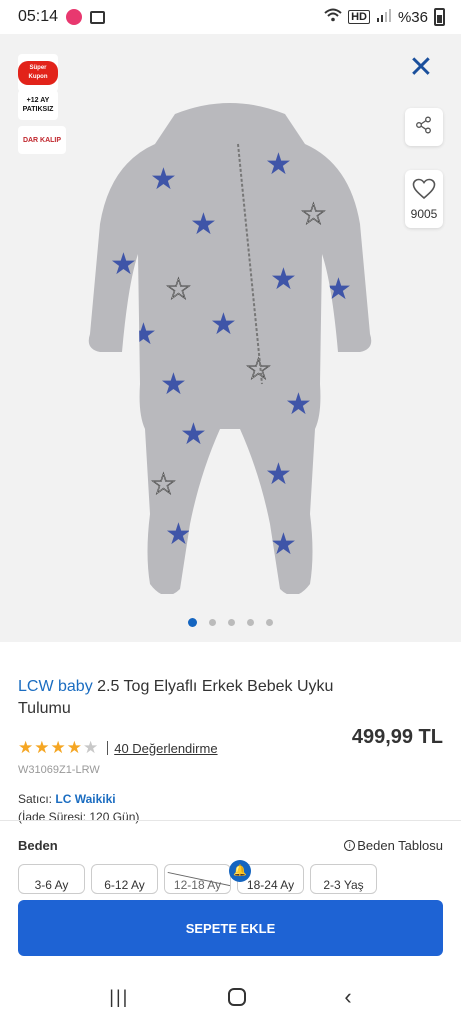 Image resolution: width=461 pixels, height=1024 pixels. Describe the element at coordinates (236, 997) in the screenshot. I see `home-icon` at that location.